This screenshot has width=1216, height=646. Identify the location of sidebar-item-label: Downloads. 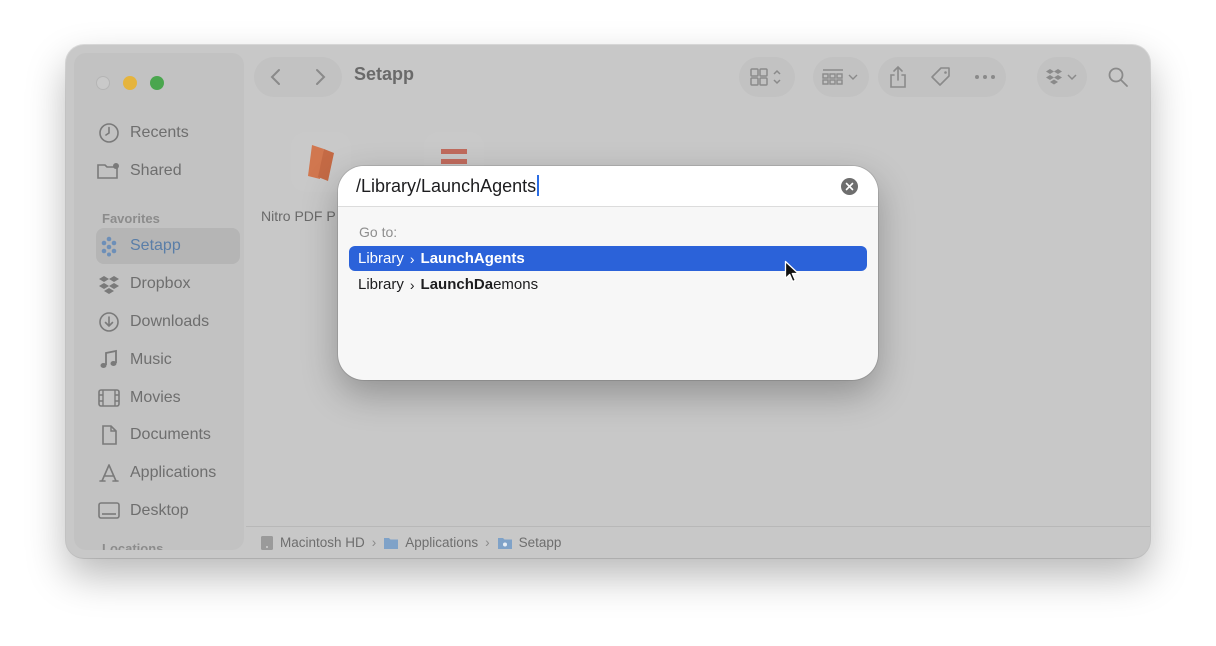
(170, 321).